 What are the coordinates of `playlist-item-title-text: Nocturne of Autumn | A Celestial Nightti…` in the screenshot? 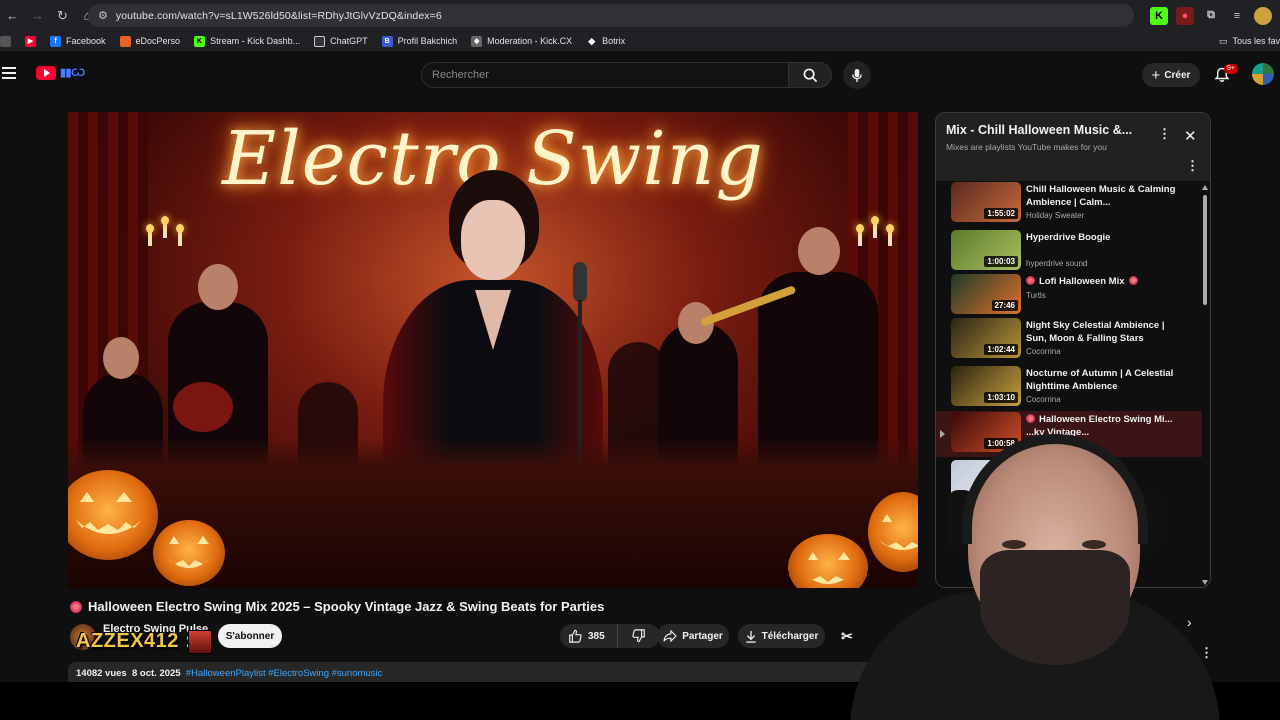 It's located at (1100, 380).